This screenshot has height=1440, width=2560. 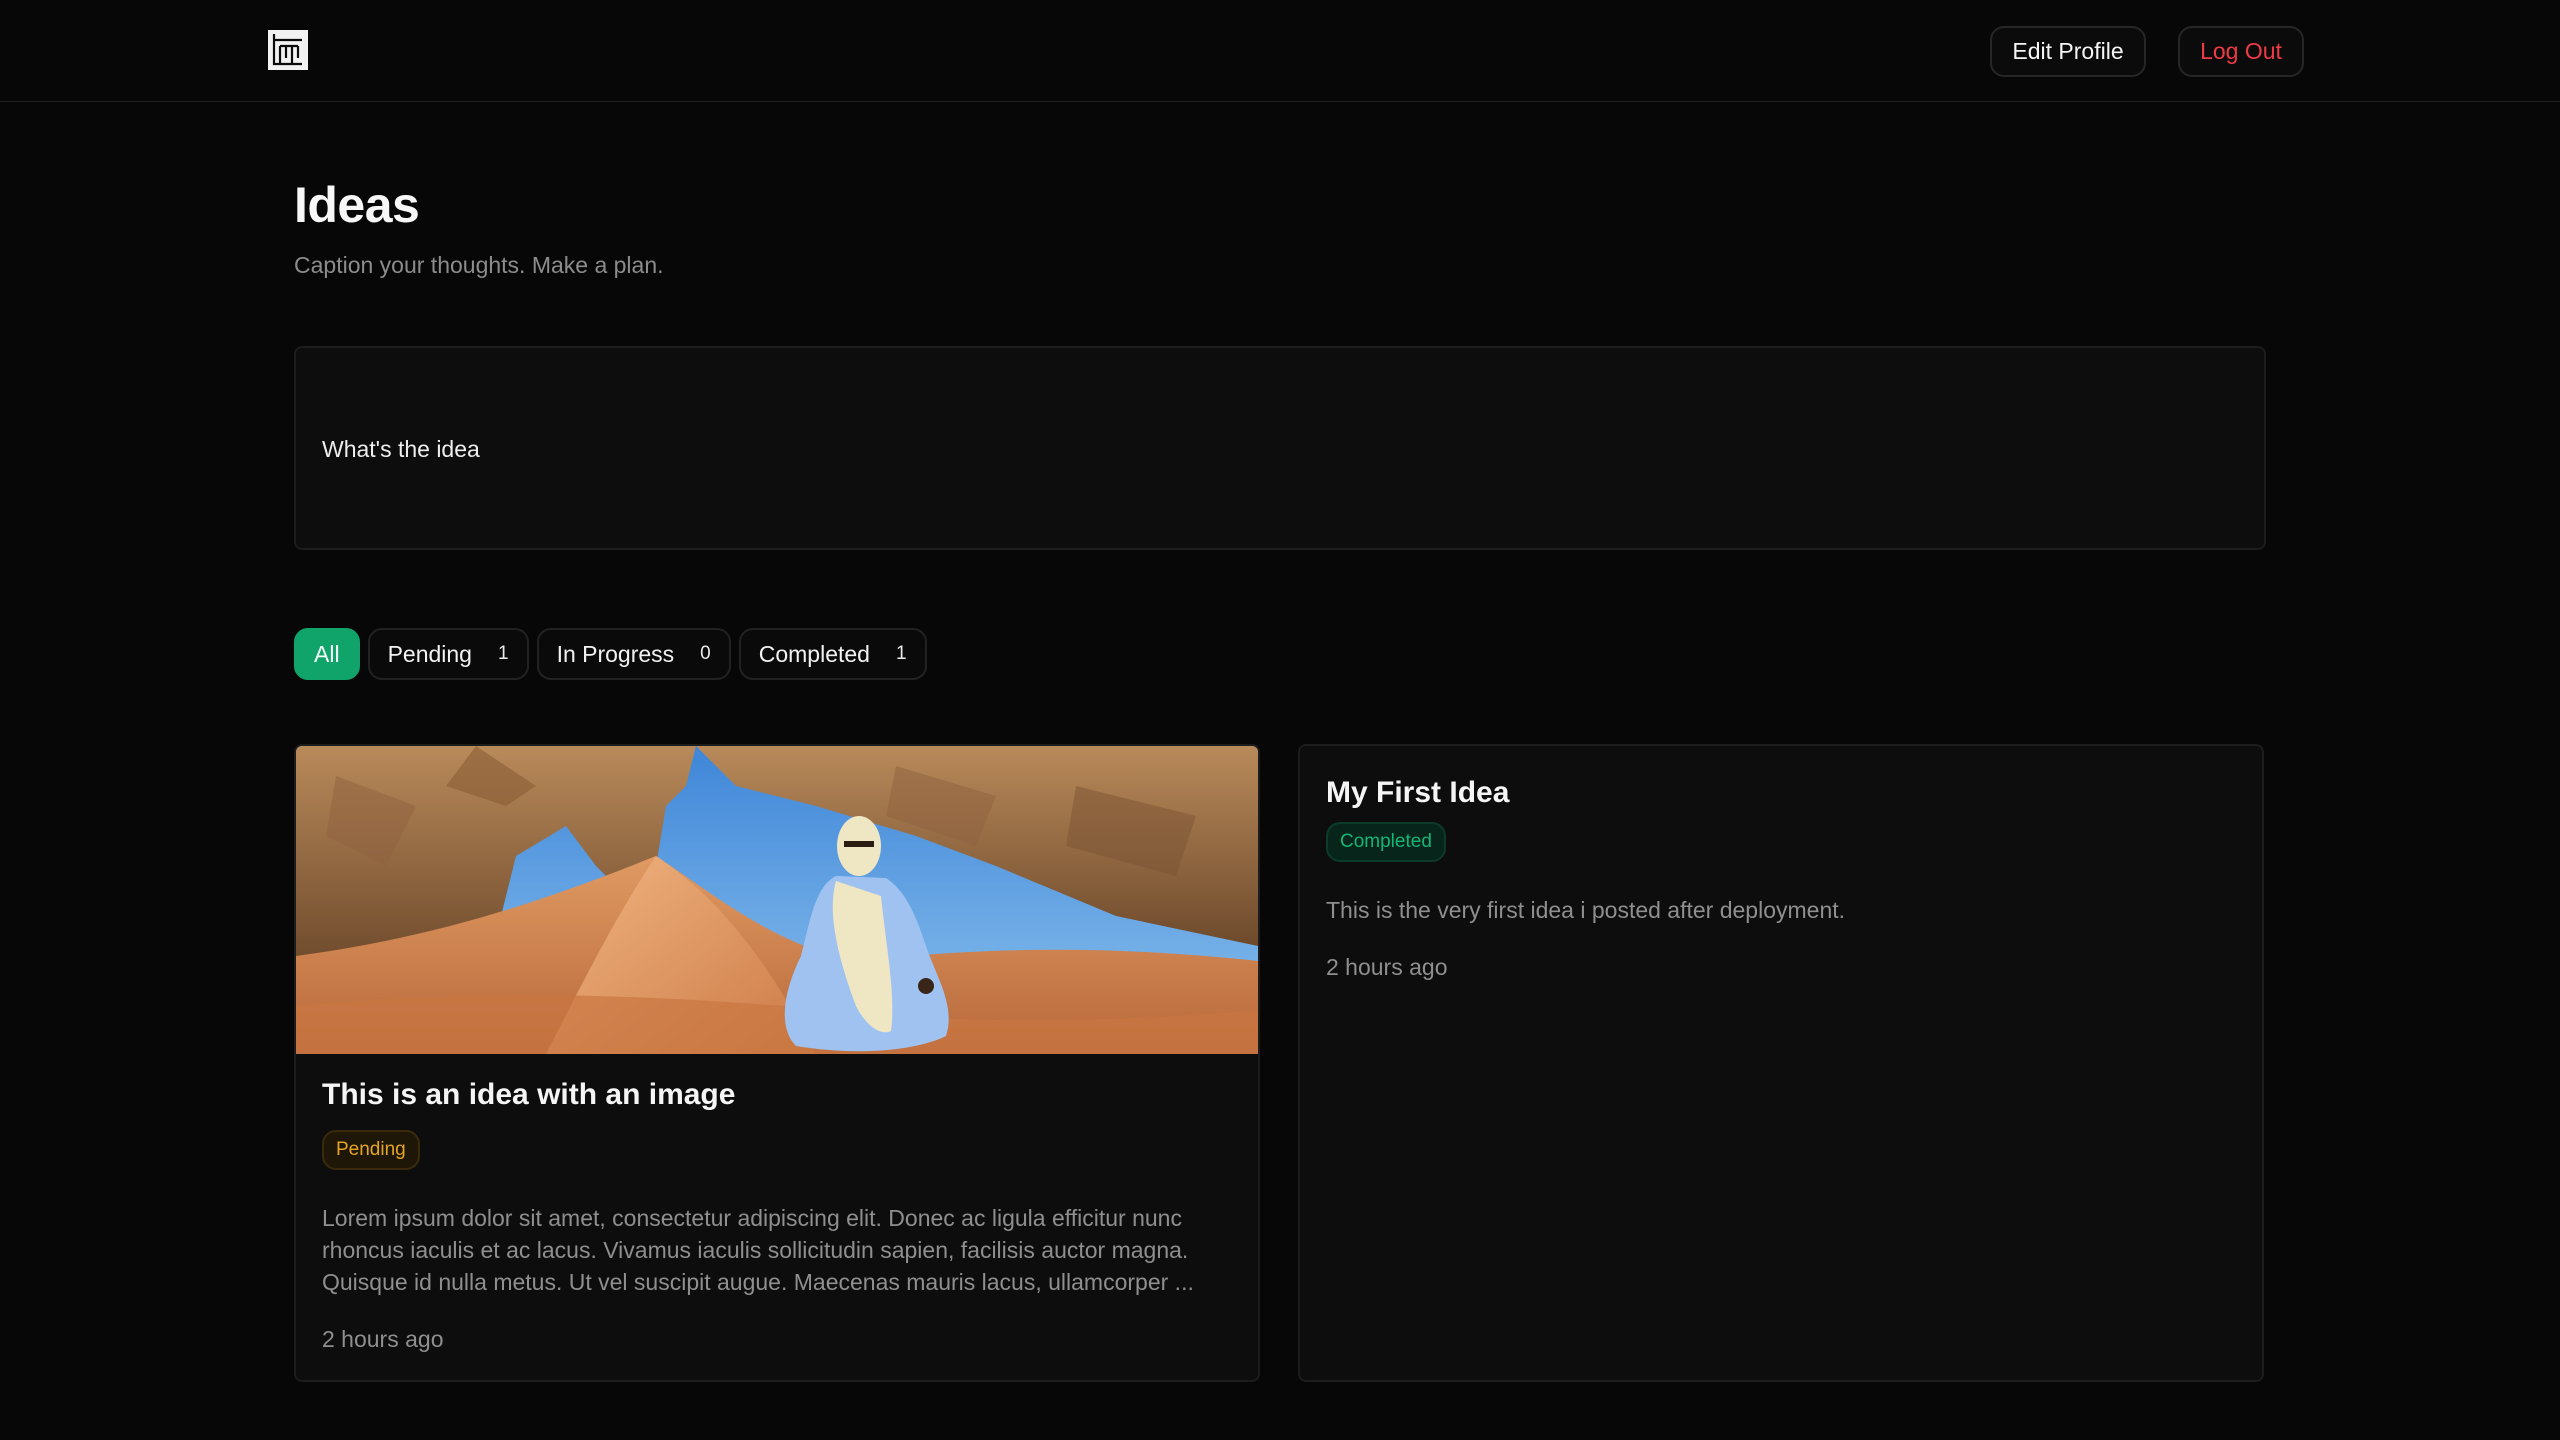 I want to click on filter-pending: Pending 1, so click(x=448, y=654).